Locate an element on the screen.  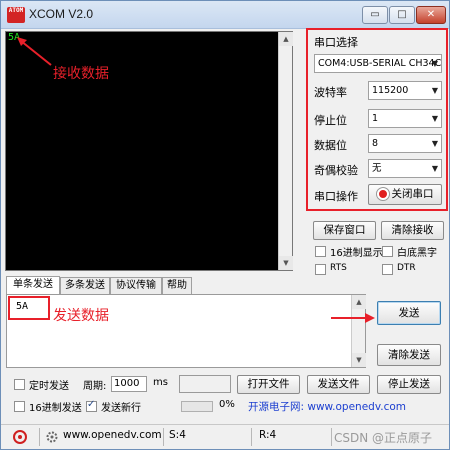
settings-gear-icon is located at coordinates (20, 437).